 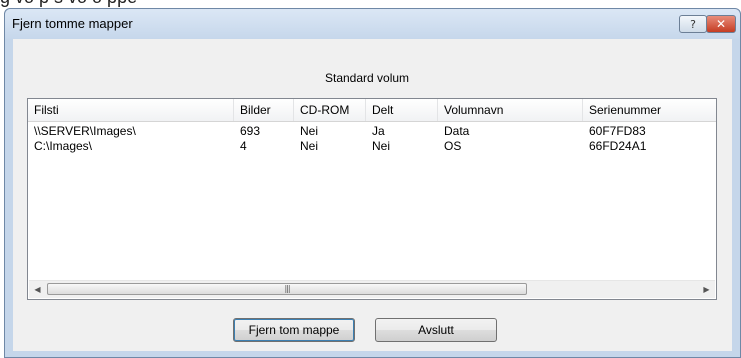 I want to click on cell-serienummer: 66FD24A1, so click(x=618, y=146).